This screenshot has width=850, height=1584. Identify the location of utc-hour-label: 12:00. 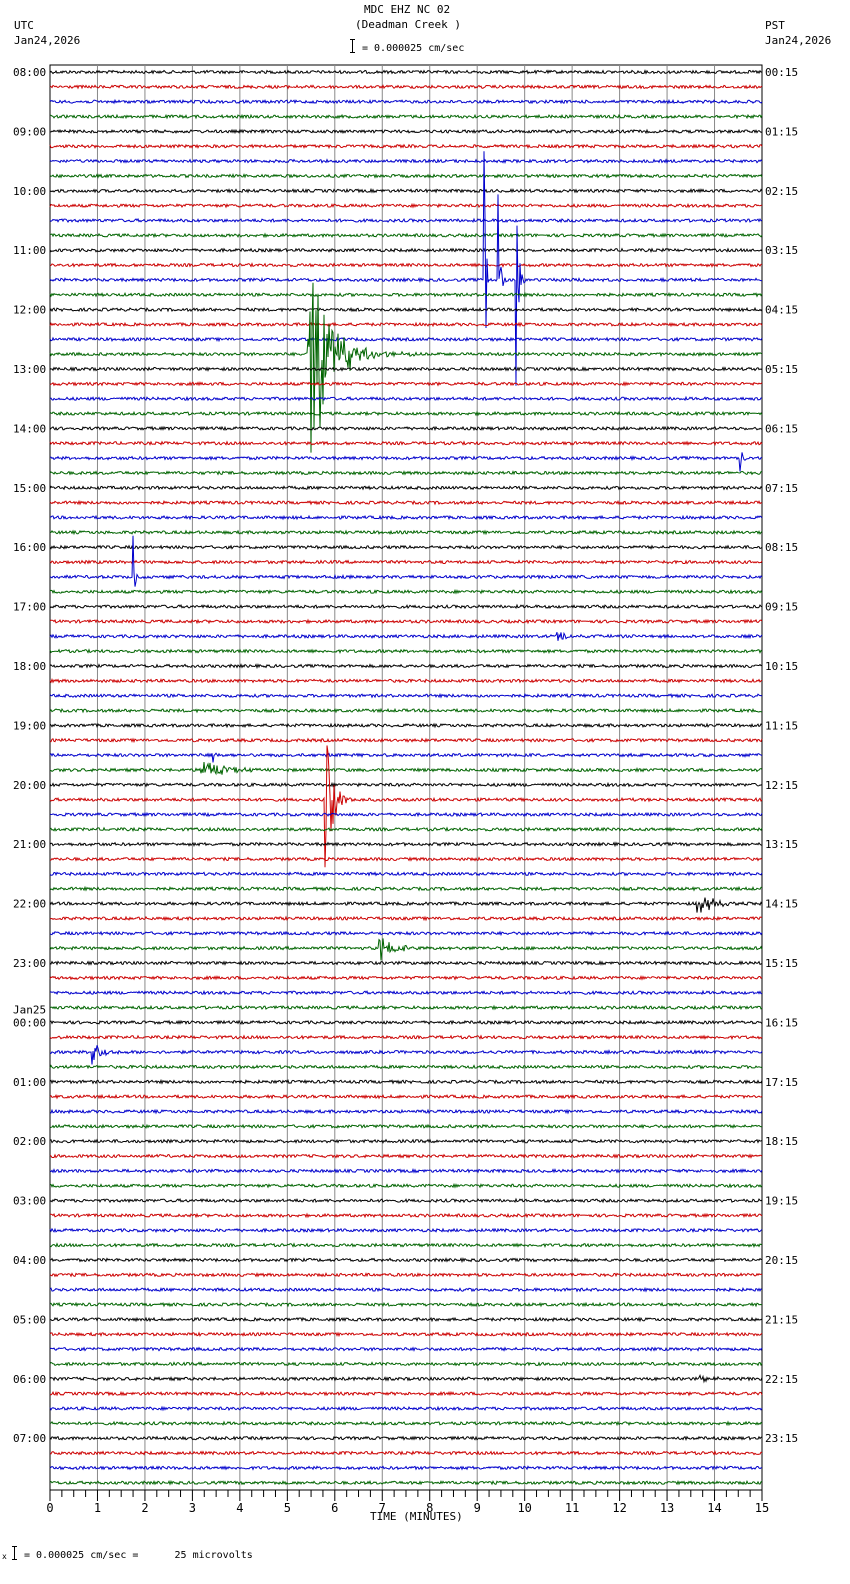
(29, 310).